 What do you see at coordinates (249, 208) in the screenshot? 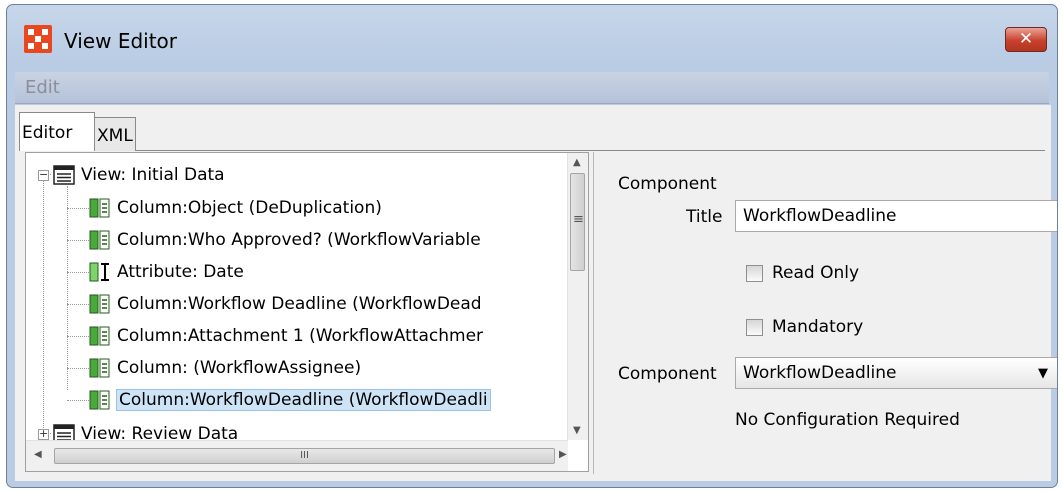
I see `tree-item-label: Column:Object (DeDuplication)` at bounding box center [249, 208].